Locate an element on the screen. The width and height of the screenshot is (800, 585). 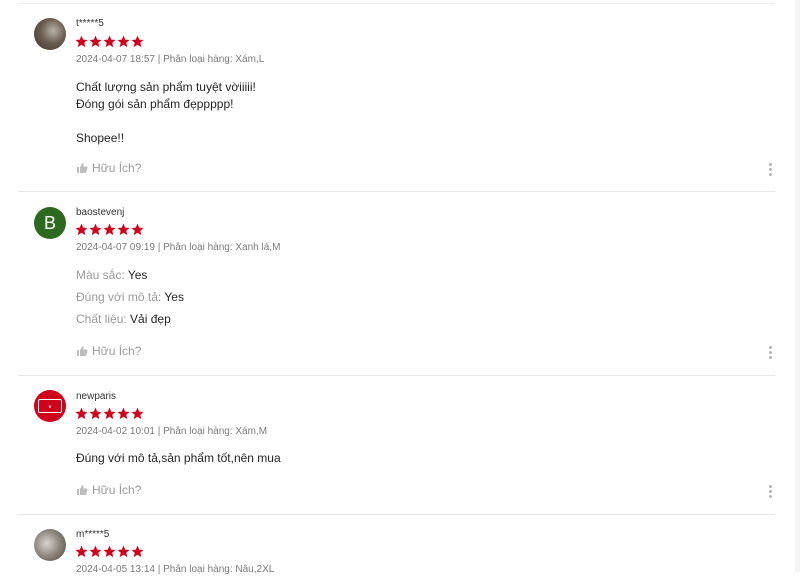
attribute-value: Vải đẹp is located at coordinates (150, 319).